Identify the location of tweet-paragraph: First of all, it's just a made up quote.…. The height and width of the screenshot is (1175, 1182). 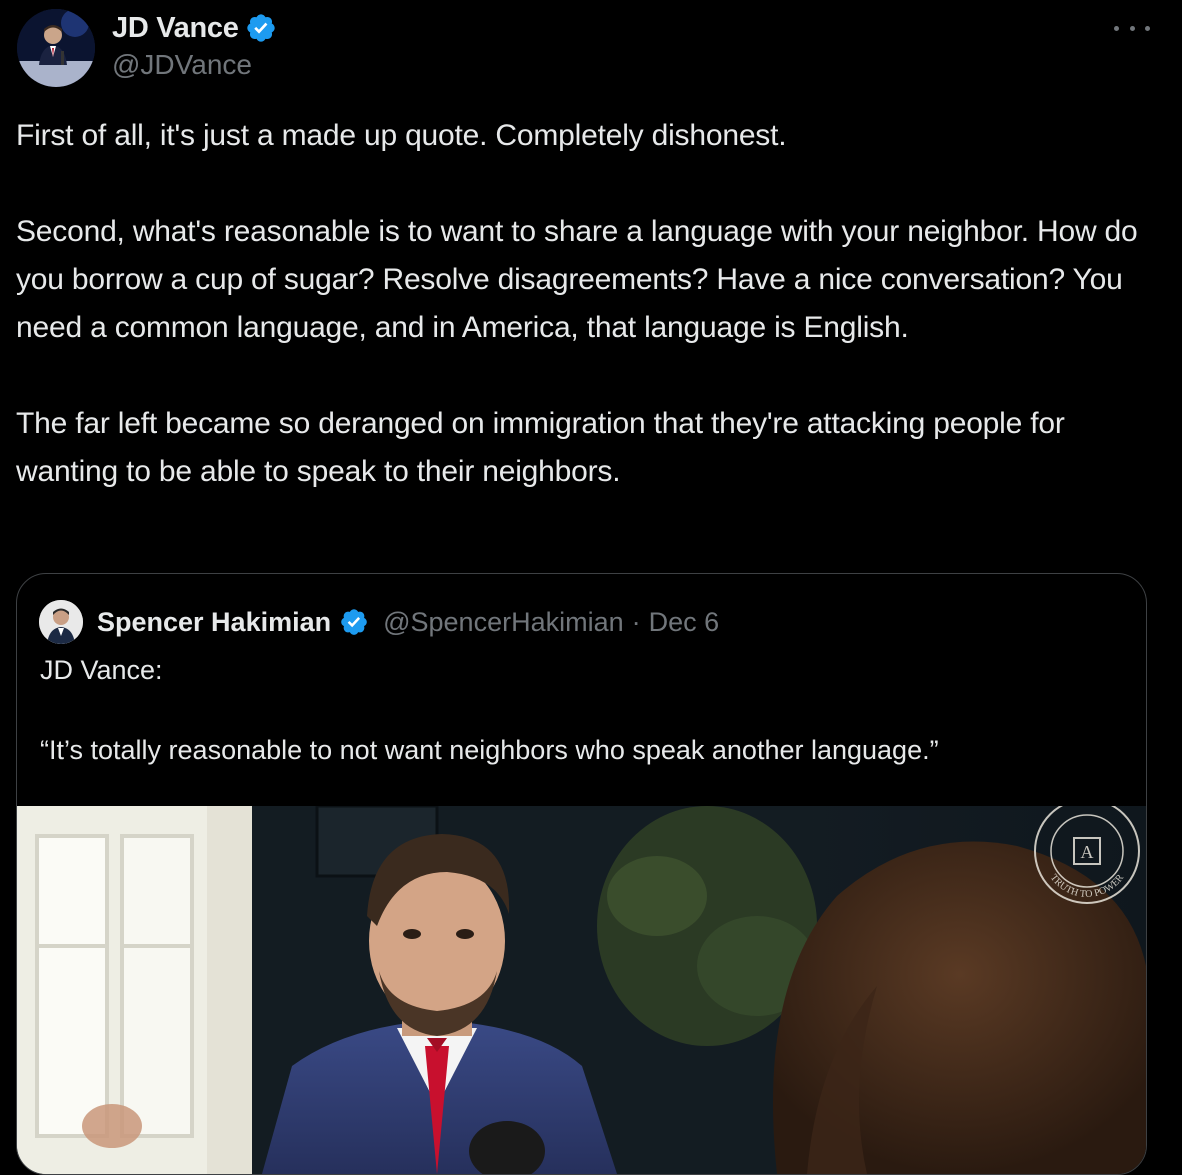
(401, 135).